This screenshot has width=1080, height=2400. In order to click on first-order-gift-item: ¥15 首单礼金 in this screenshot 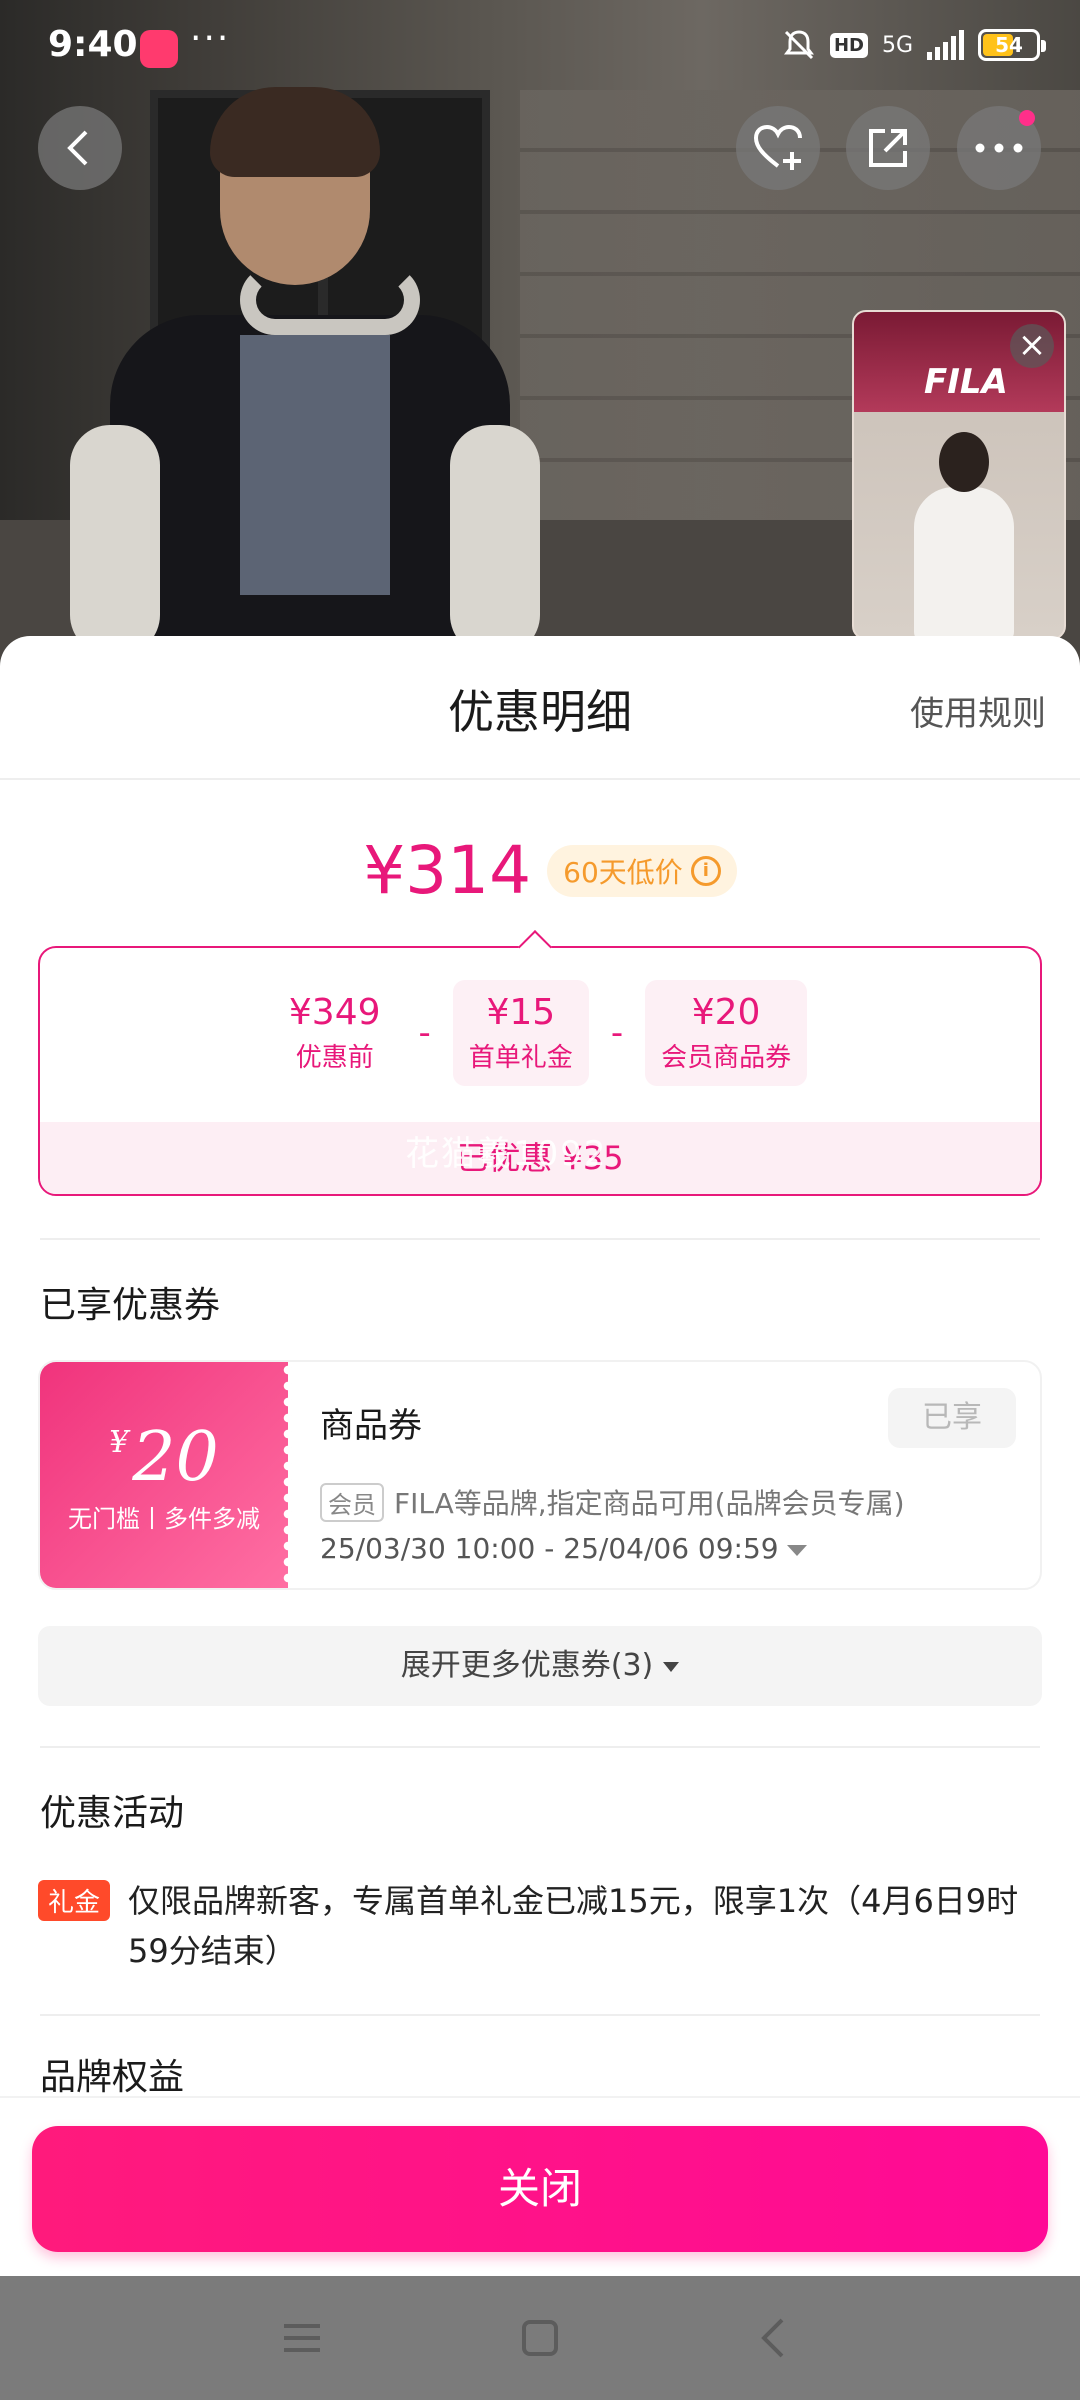, I will do `click(520, 1033)`.